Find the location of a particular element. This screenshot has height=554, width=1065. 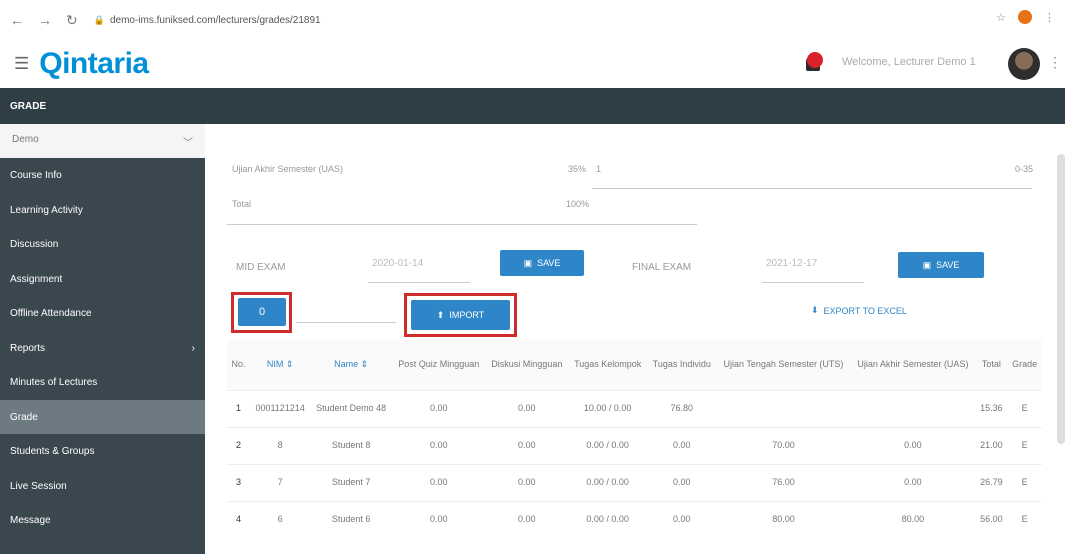

sidebar-item-label: Minutes of Lectures is located at coordinates (54, 382).